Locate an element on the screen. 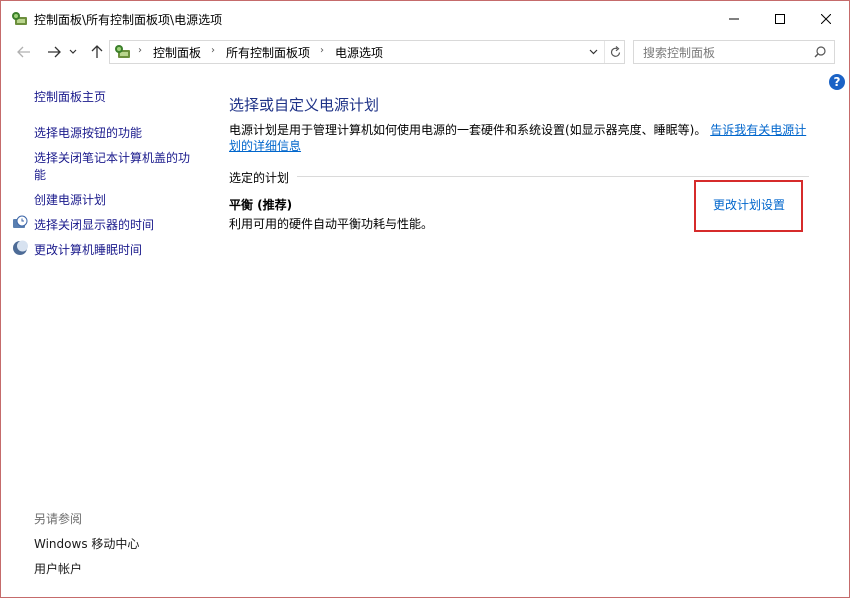 The width and height of the screenshot is (850, 598). sidebar-item-display-off: 选择关闭显示器的时间 is located at coordinates (94, 224).